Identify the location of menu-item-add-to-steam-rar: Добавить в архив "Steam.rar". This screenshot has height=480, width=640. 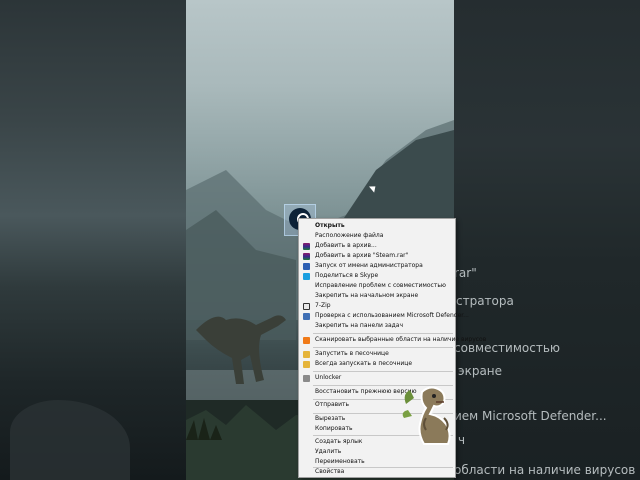
(377, 256).